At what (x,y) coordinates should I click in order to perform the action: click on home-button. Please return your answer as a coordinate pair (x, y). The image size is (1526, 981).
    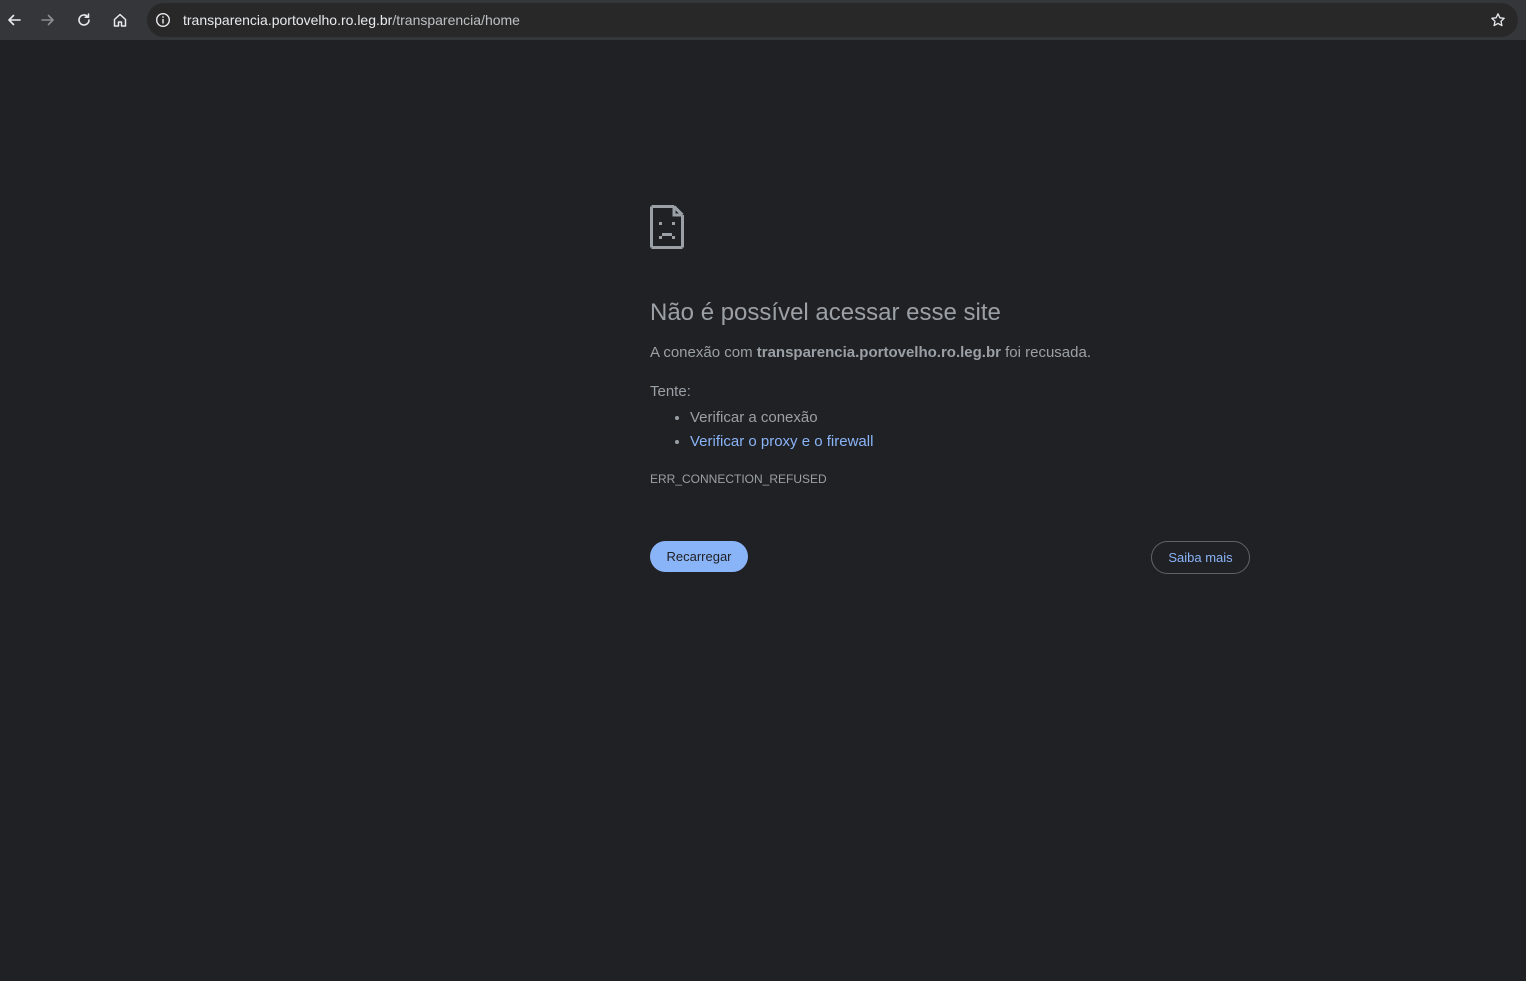
    Looking at the image, I should click on (120, 20).